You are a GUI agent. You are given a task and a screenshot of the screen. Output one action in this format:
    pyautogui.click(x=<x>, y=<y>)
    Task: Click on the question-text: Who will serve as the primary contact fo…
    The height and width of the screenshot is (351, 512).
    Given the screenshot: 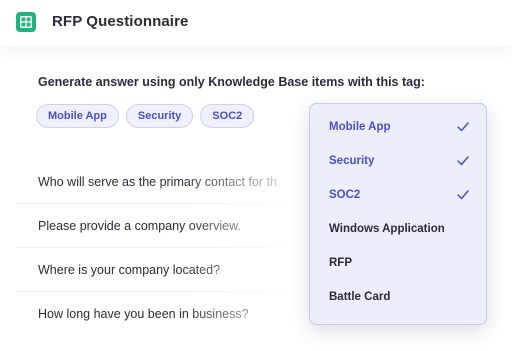 What is the action you would take?
    pyautogui.click(x=157, y=181)
    